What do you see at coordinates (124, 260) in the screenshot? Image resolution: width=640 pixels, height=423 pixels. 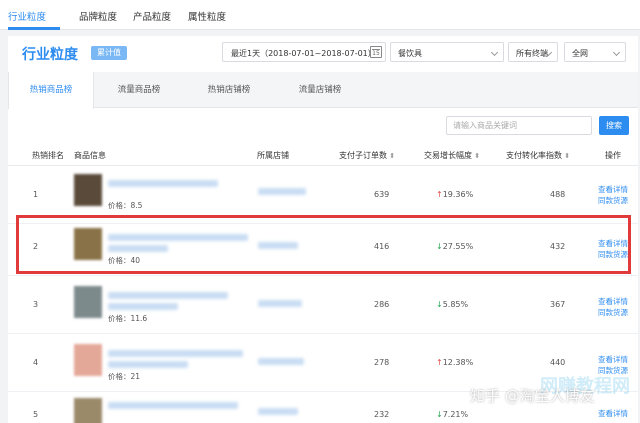 I see `product-price: 价格：40` at bounding box center [124, 260].